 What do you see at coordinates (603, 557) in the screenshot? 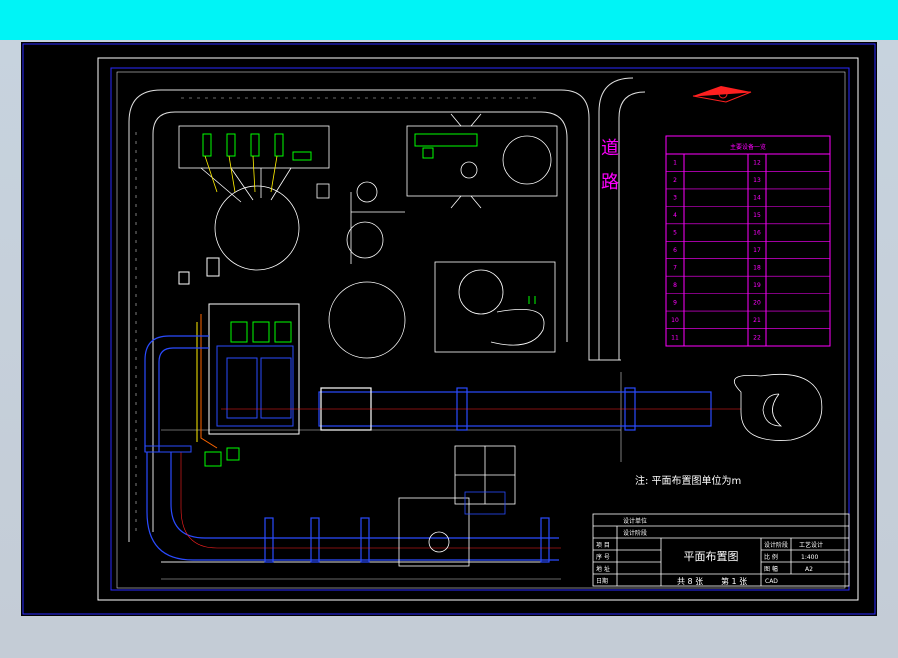
I see `tb-seq: 序 号` at bounding box center [603, 557].